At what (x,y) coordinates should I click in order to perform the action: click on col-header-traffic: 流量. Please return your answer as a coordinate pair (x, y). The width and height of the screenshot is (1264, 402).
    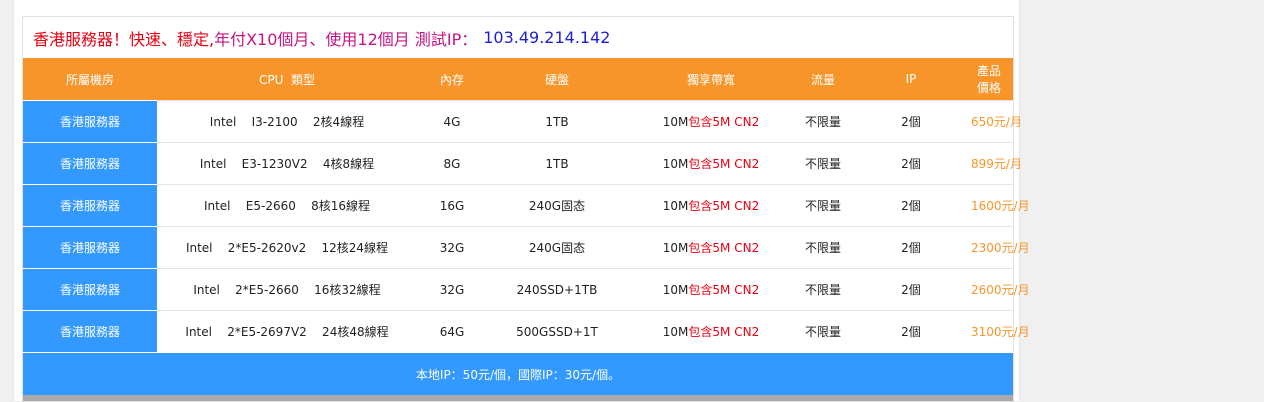
    Looking at the image, I should click on (823, 79).